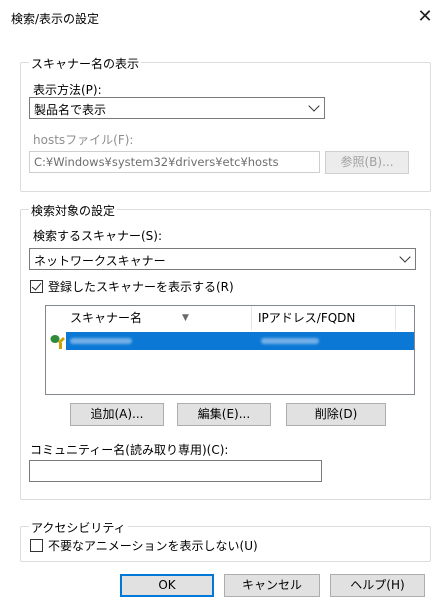 This screenshot has width=443, height=605. What do you see at coordinates (85, 63) in the screenshot?
I see `scanner-name-group-legend: スキャナー名の表示` at bounding box center [85, 63].